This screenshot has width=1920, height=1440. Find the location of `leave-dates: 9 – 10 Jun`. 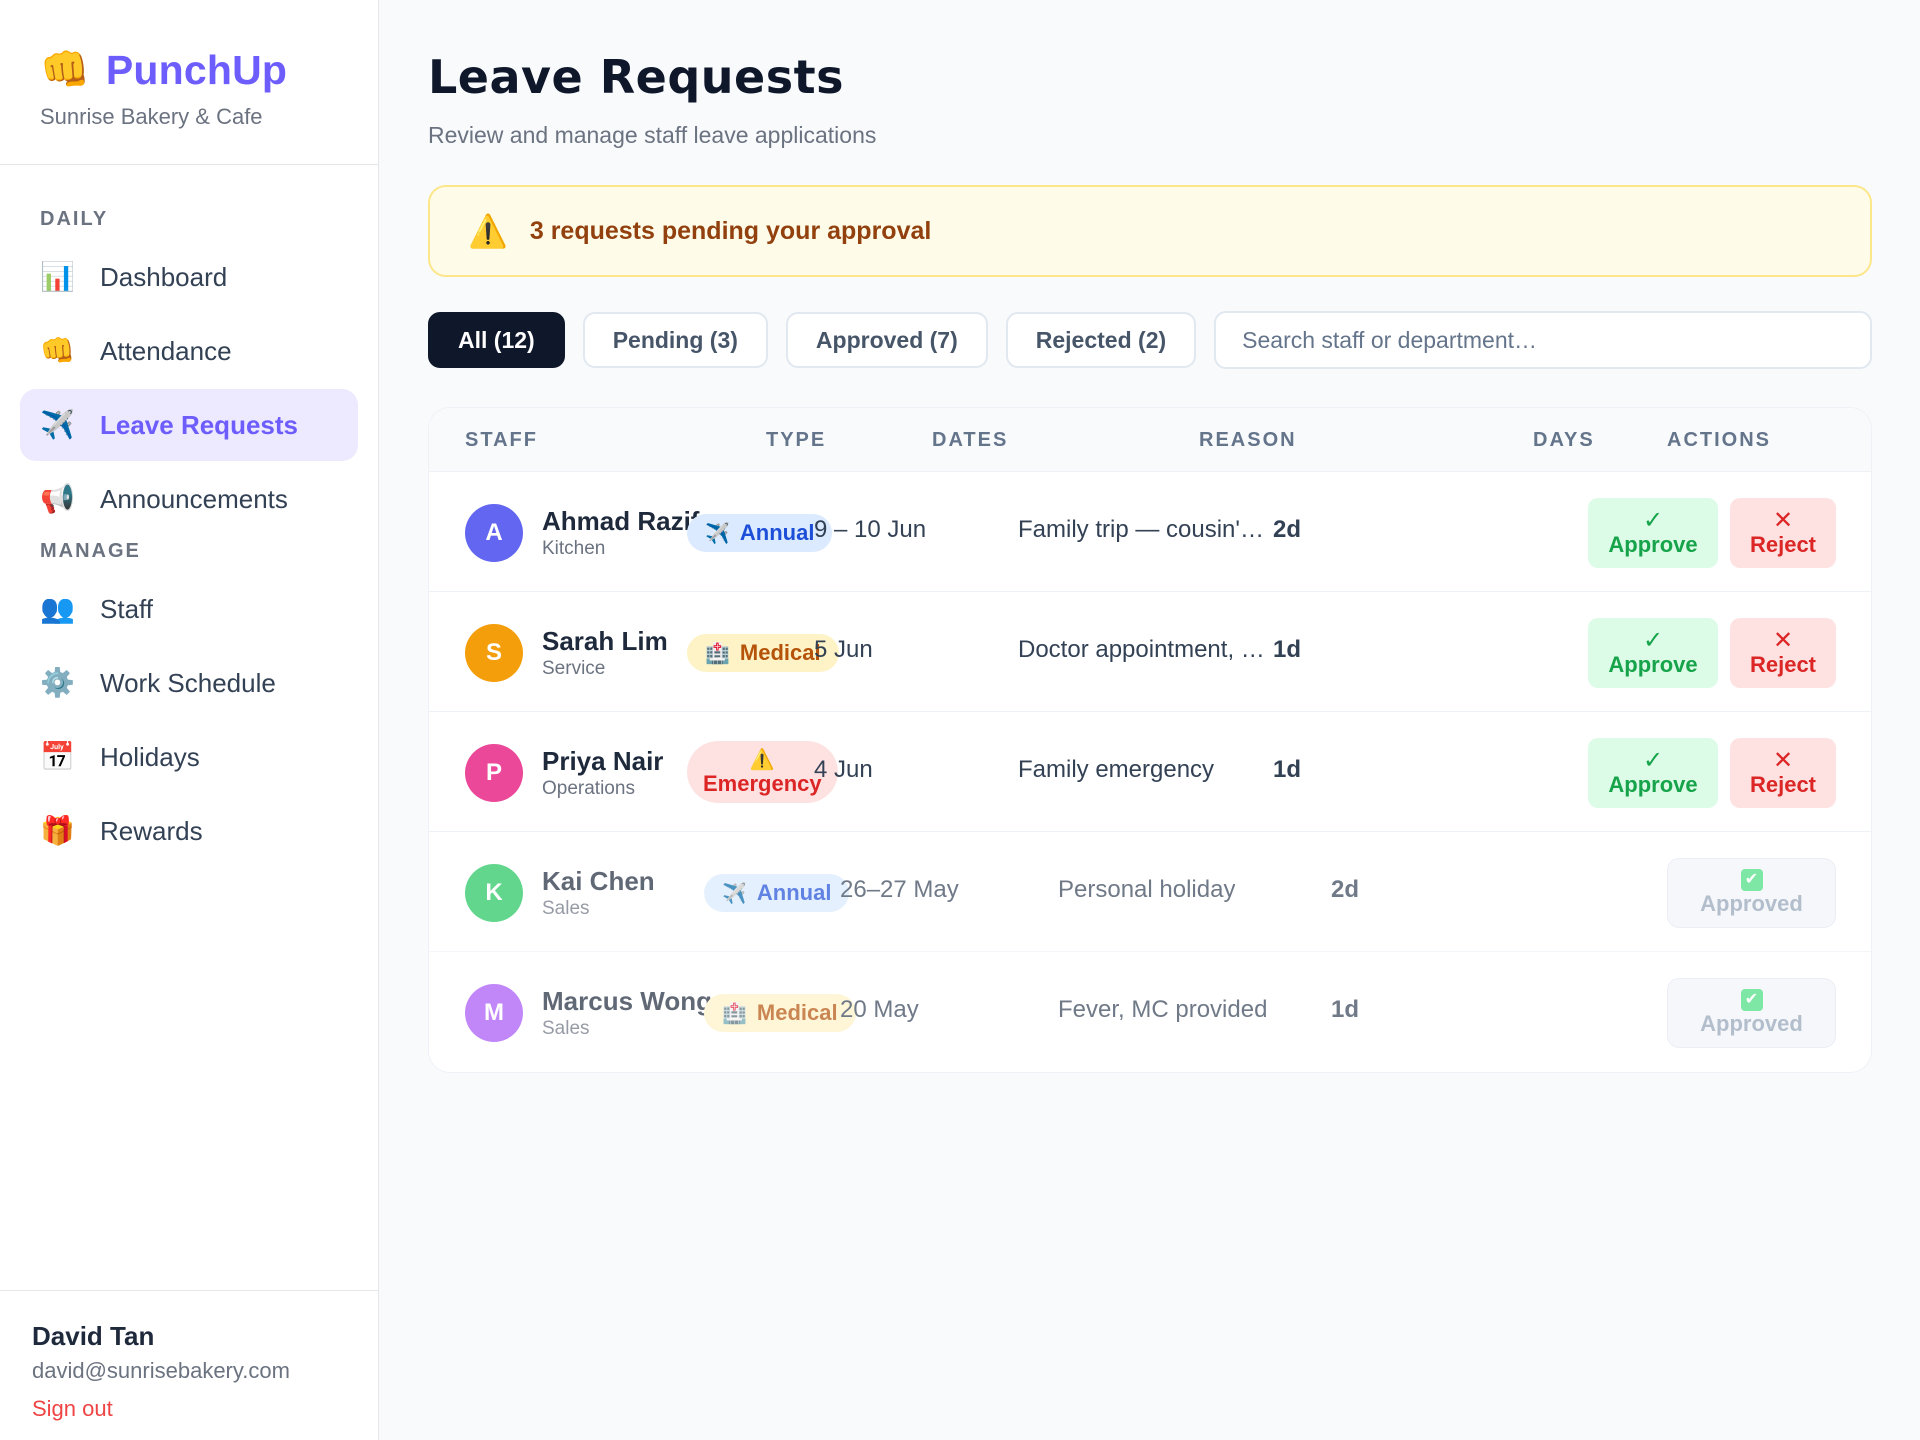

leave-dates: 9 – 10 Jun is located at coordinates (870, 529).